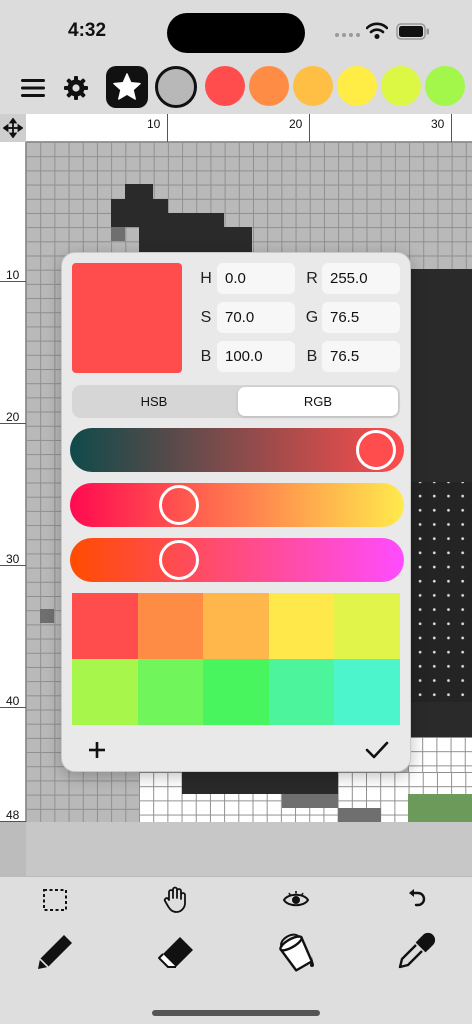  Describe the element at coordinates (87, 30) in the screenshot. I see `status-time: 4:32` at that location.